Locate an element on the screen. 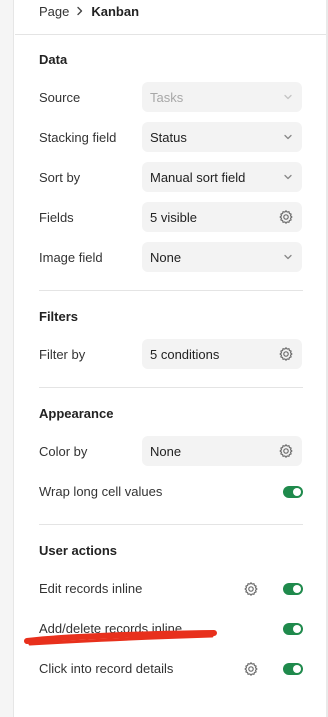  stacking-field-select: Status is located at coordinates (222, 137).